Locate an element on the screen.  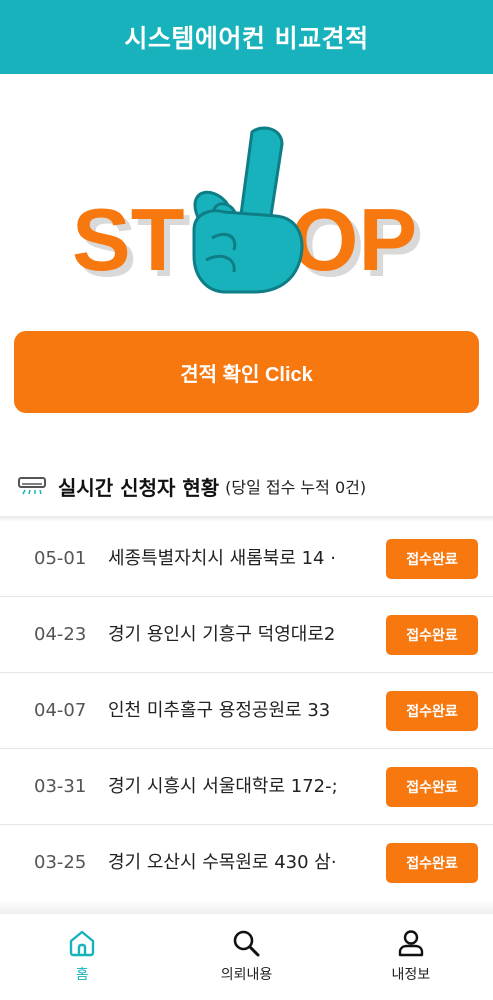
search-icon is located at coordinates (247, 943).